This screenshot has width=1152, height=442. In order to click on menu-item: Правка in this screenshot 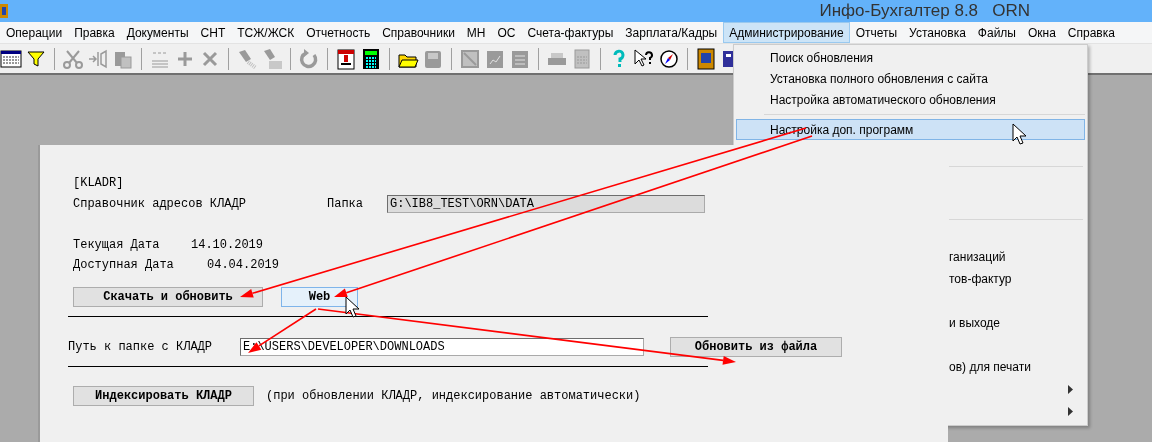, I will do `click(94, 32)`.